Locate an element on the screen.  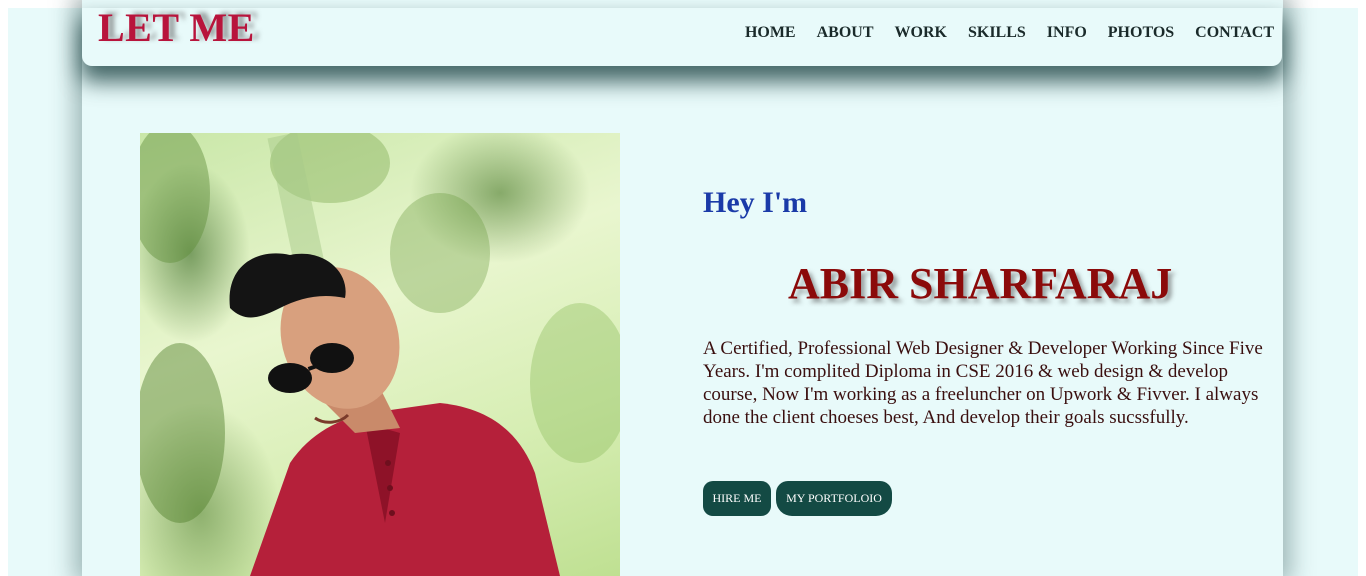
portfolio-button: MY PORTFOLOIO is located at coordinates (834, 498).